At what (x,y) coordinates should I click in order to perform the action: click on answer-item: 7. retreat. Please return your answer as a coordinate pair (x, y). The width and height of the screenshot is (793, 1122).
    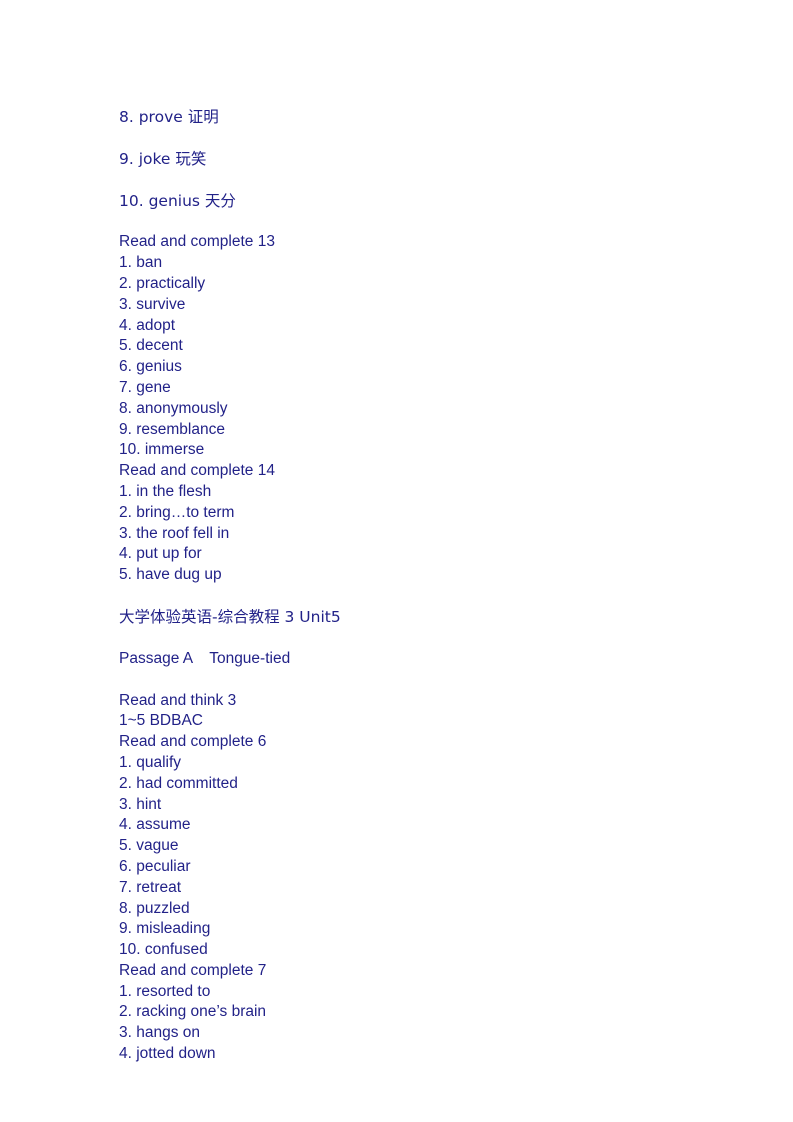
    Looking at the image, I should click on (150, 887).